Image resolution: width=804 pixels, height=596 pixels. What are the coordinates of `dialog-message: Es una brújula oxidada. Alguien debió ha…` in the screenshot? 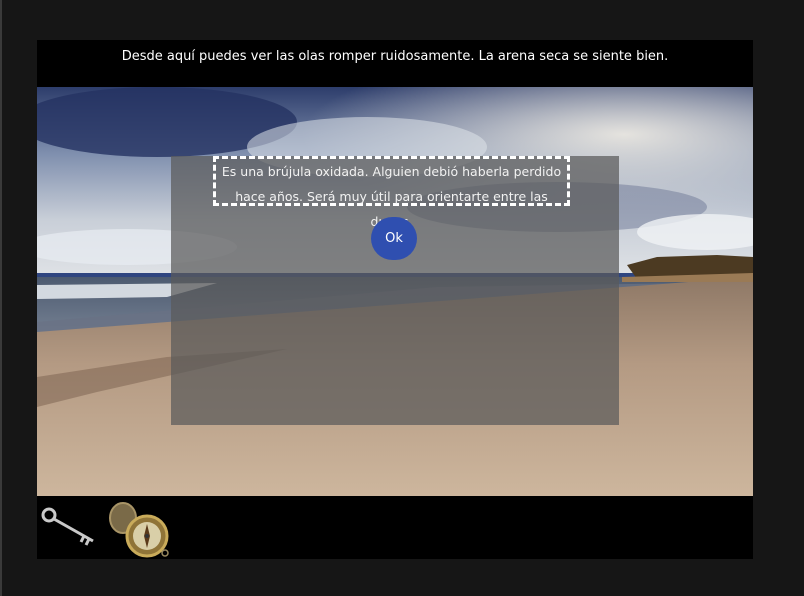 It's located at (391, 192).